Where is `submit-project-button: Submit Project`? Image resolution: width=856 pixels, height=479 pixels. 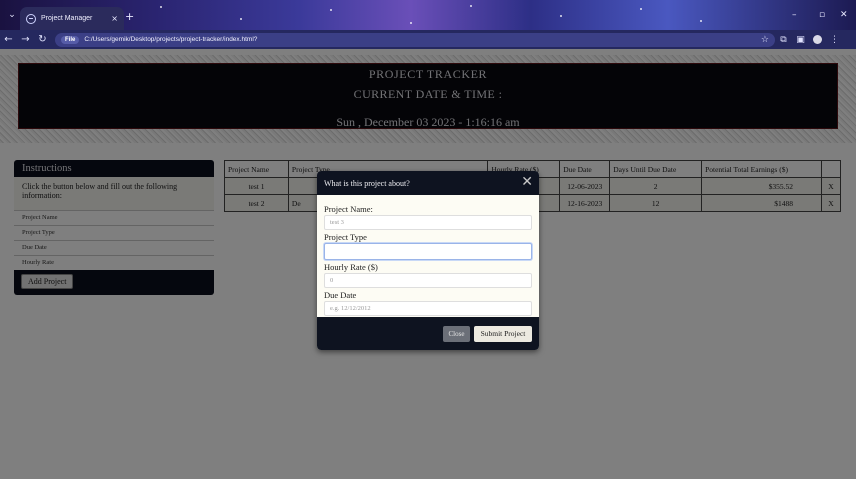
submit-project-button: Submit Project is located at coordinates (503, 334).